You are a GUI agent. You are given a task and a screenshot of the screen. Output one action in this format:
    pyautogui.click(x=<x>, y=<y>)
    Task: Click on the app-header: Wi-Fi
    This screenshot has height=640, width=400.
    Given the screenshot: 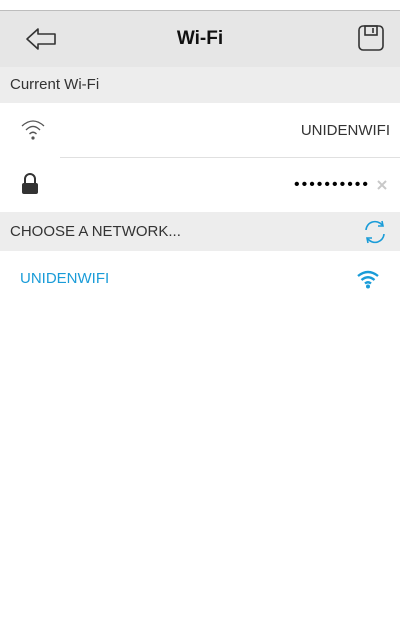 What is the action you would take?
    pyautogui.click(x=200, y=38)
    